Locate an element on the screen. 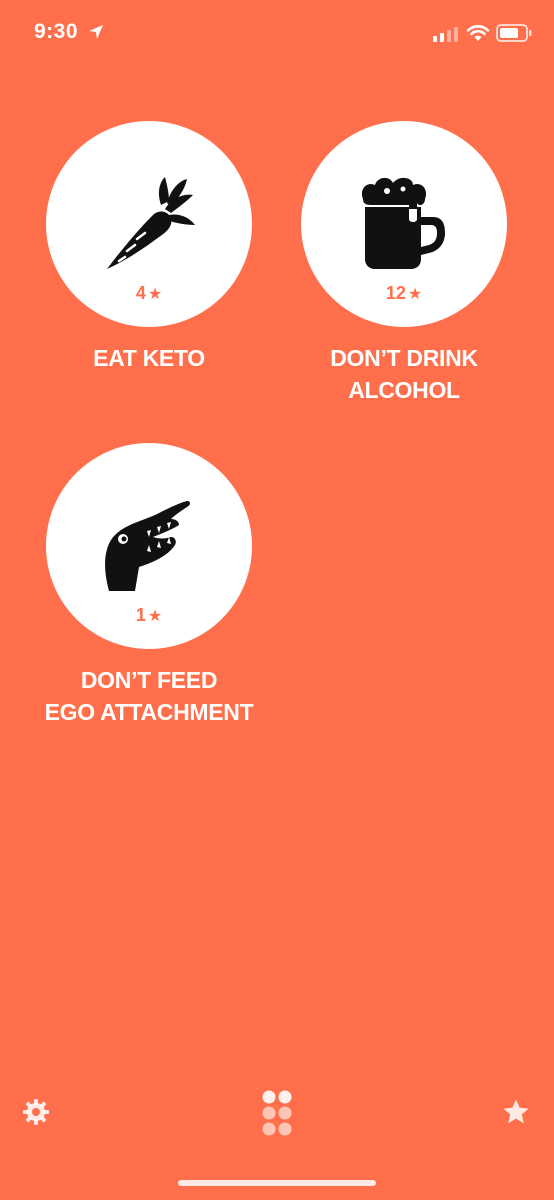 Image resolution: width=554 pixels, height=1200 pixels. habit-label: DON’T DRINK ALCOHOL is located at coordinates (404, 374).